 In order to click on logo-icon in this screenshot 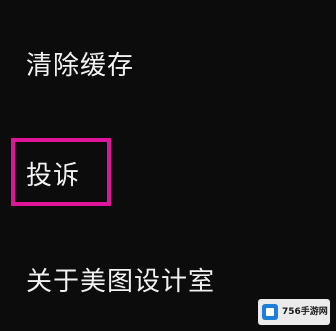, I will do `click(270, 312)`.